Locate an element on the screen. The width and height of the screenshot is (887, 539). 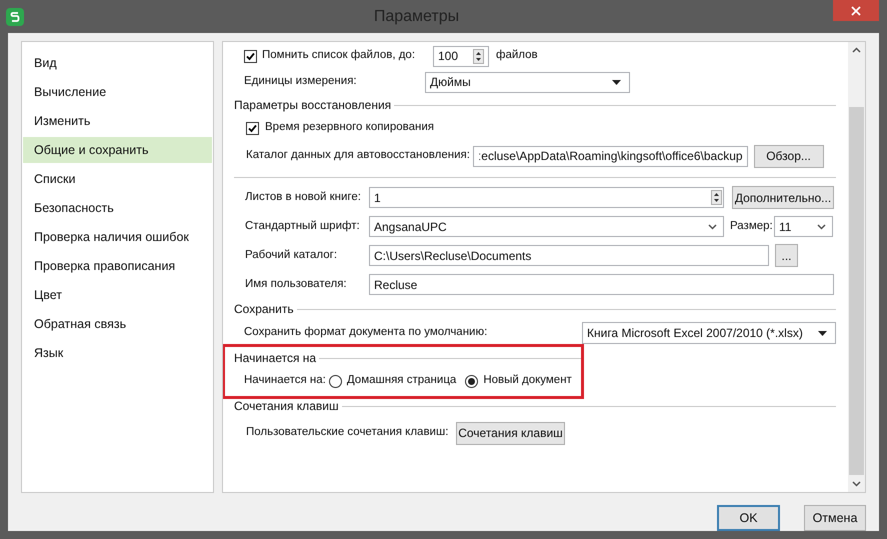
close-button is located at coordinates (856, 10).